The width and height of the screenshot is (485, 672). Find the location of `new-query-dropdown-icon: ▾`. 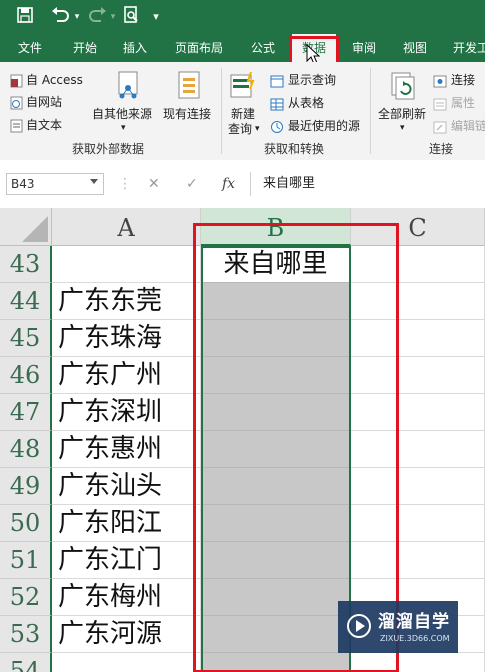

new-query-dropdown-icon: ▾ is located at coordinates (257, 129).